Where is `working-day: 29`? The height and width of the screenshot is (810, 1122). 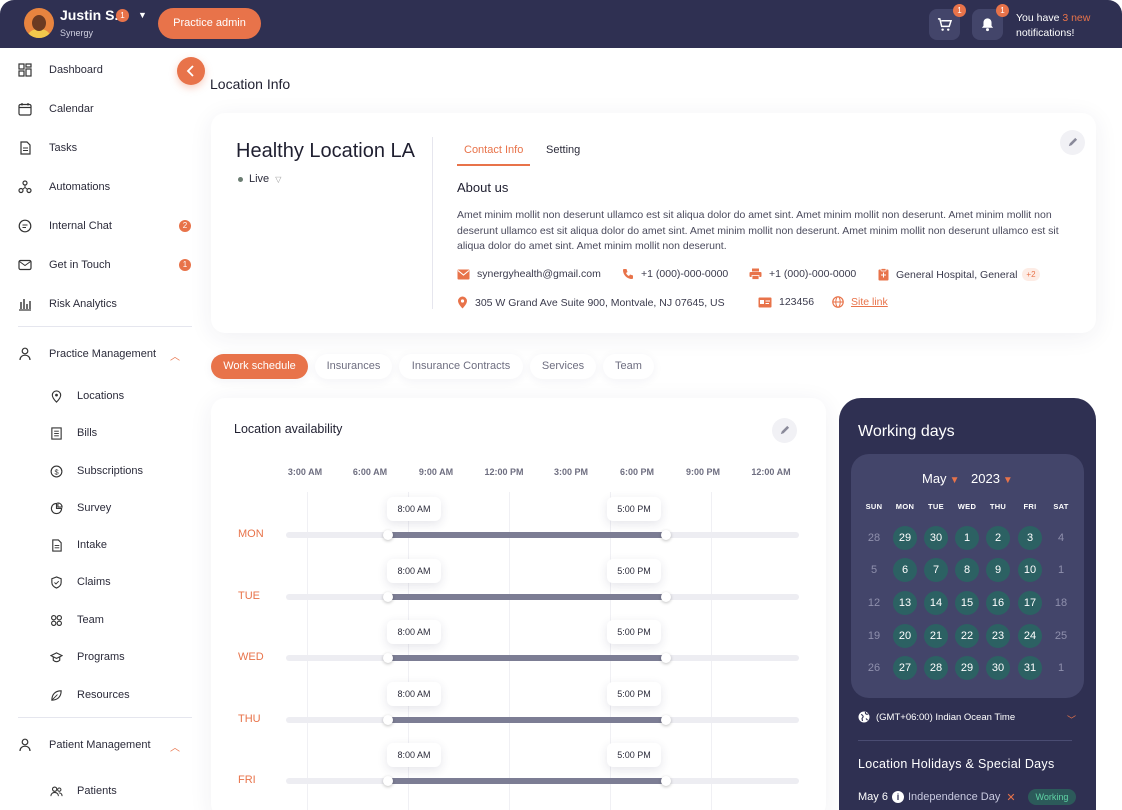 working-day: 29 is located at coordinates (967, 668).